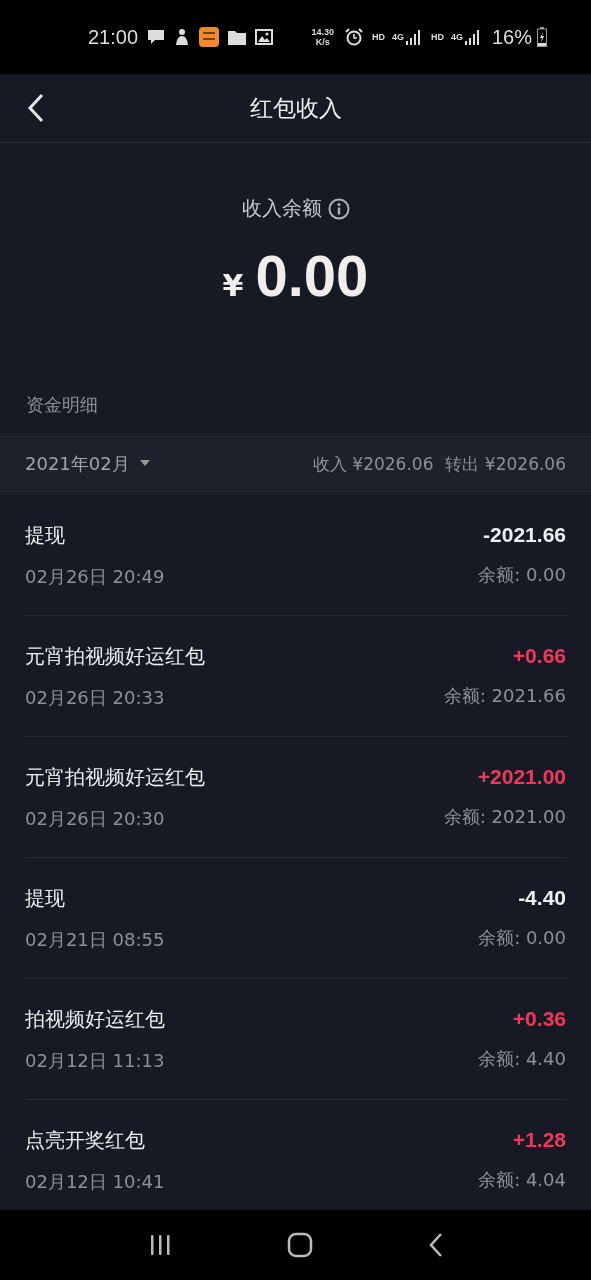 The width and height of the screenshot is (591, 1280). What do you see at coordinates (295, 555) in the screenshot?
I see `transaction-row: 提现 02月26日 20:49 -2021.66 余额: 0.00` at bounding box center [295, 555].